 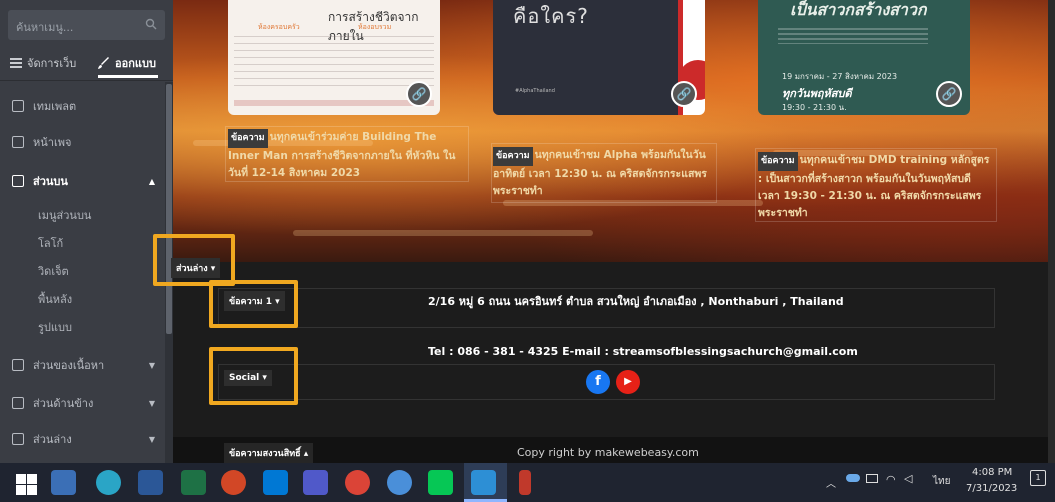 I want to click on footer-section-icon, so click(x=18, y=439).